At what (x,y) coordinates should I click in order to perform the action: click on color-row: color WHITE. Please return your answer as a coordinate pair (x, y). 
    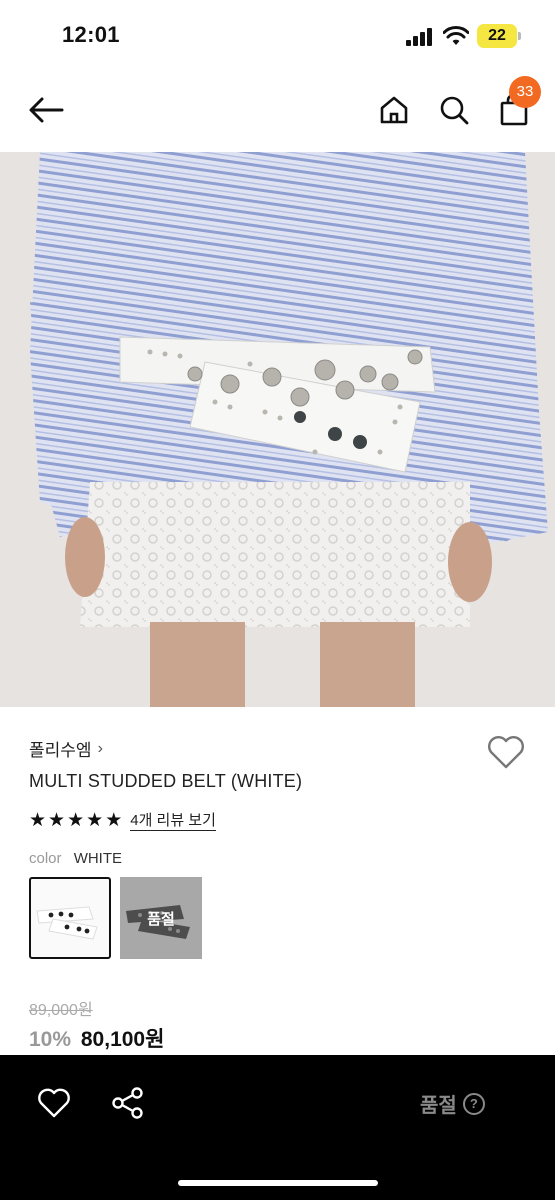
    Looking at the image, I should click on (75, 858).